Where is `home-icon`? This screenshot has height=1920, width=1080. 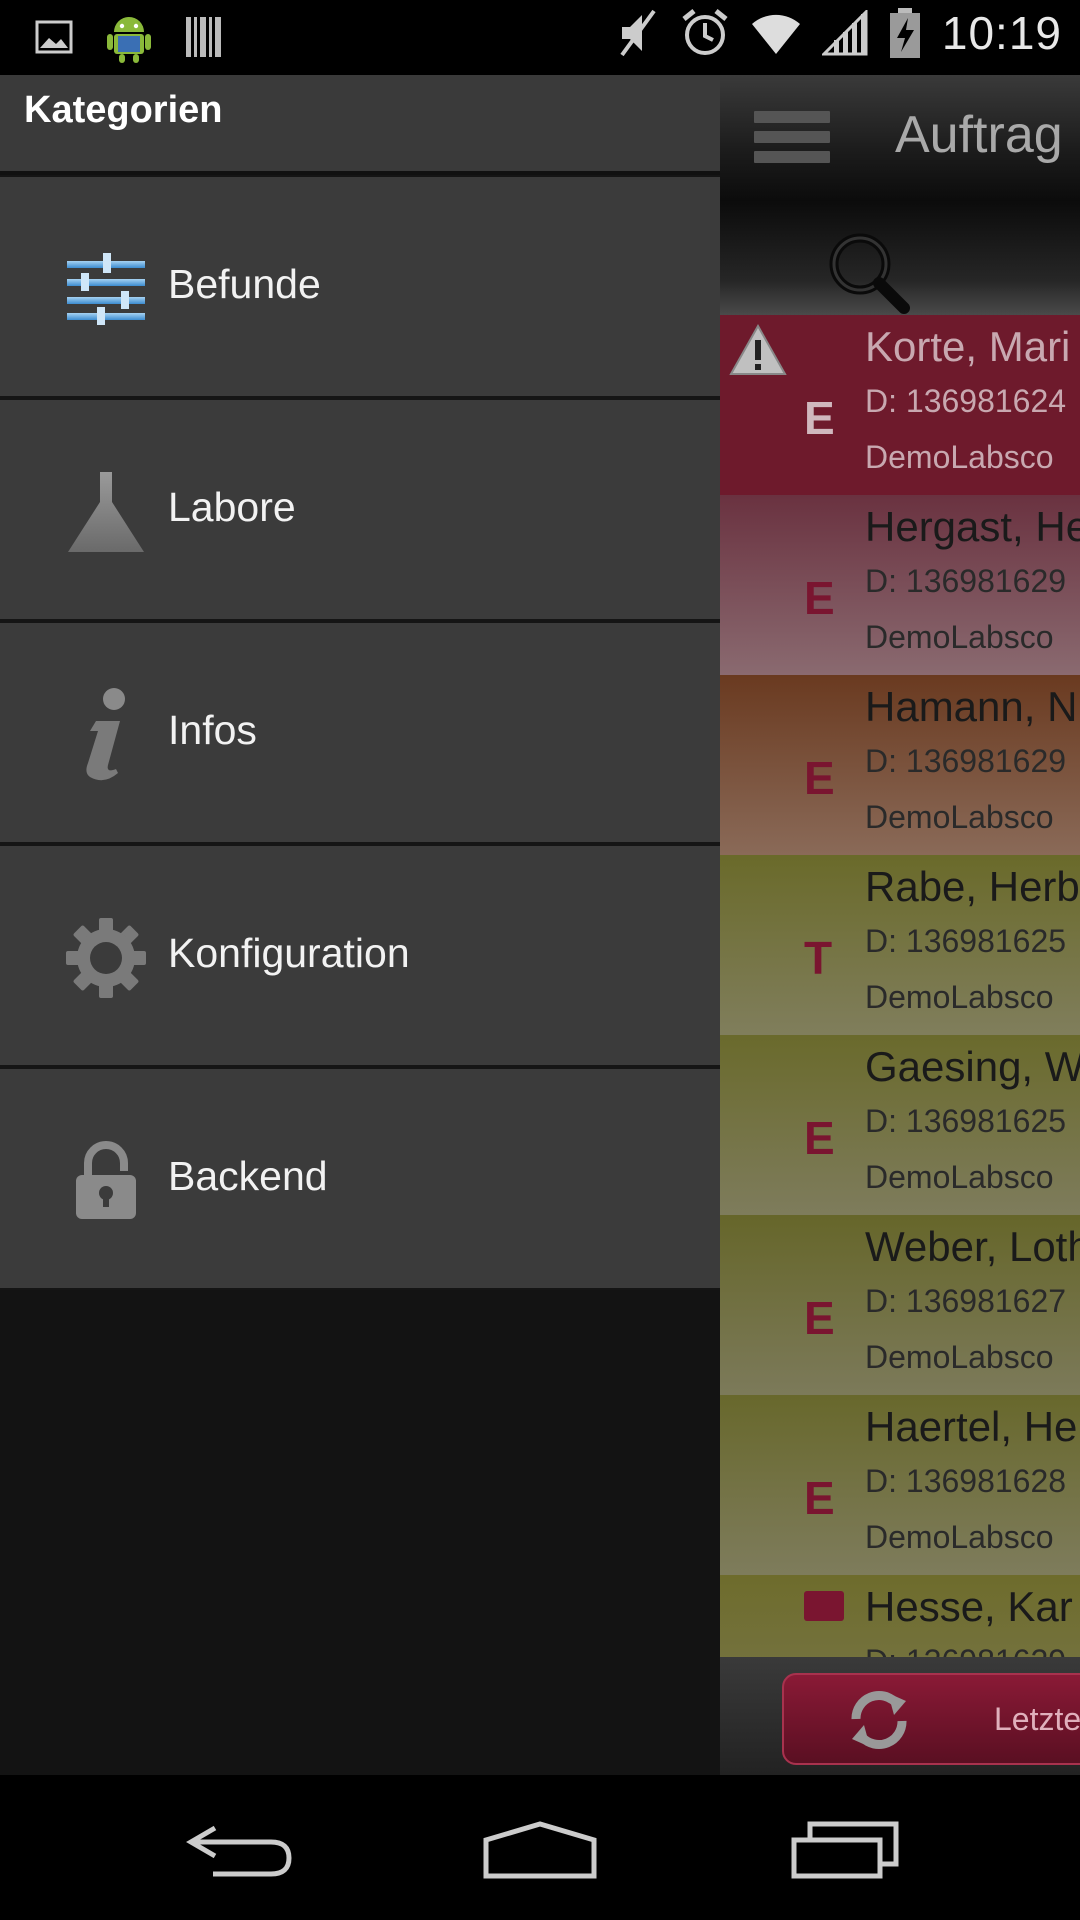
home-icon is located at coordinates (540, 1850).